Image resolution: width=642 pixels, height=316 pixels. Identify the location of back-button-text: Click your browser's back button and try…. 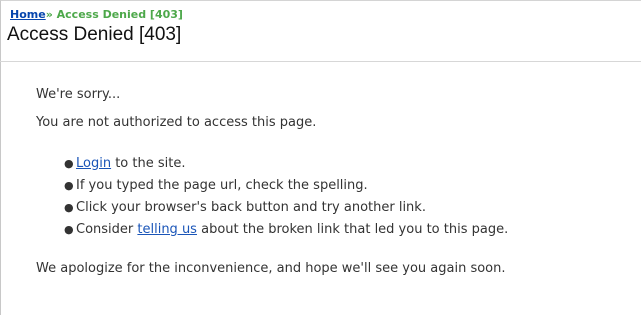
(251, 207).